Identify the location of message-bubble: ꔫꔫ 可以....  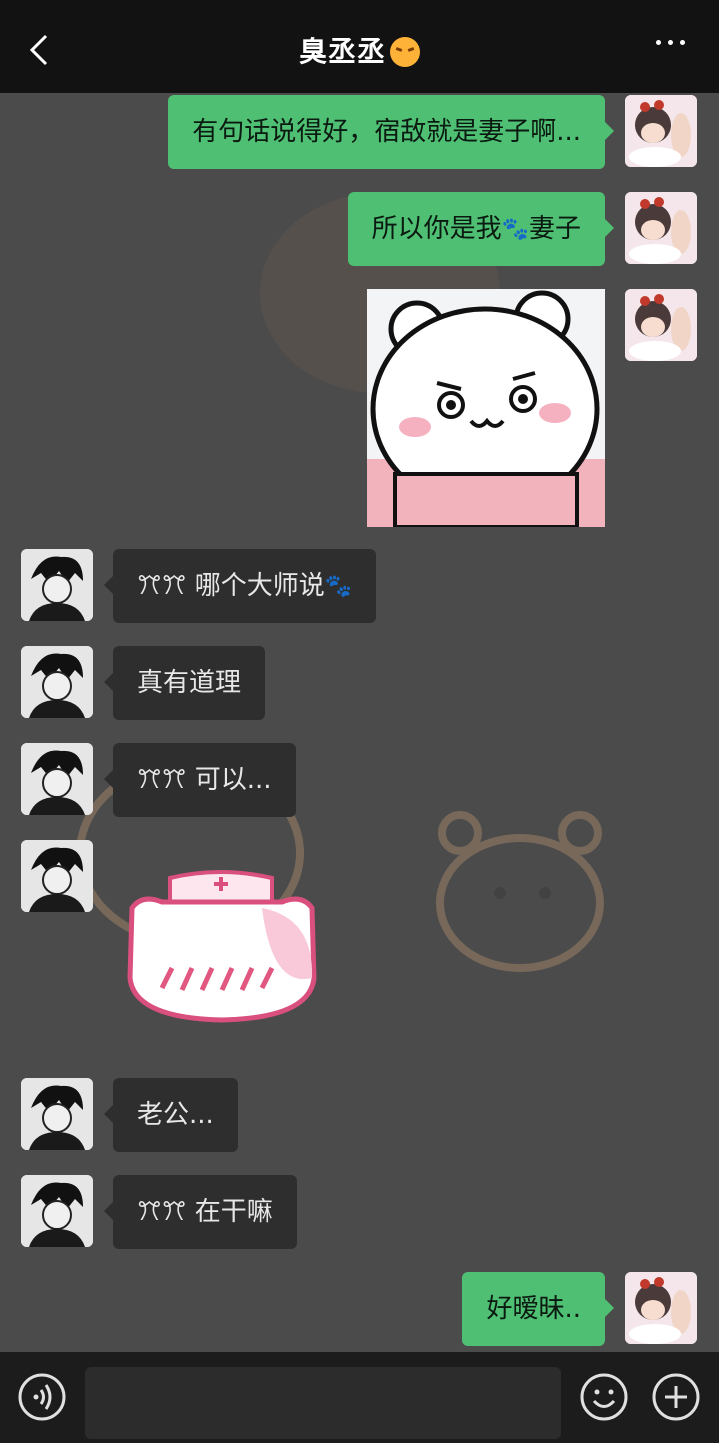
(200, 780).